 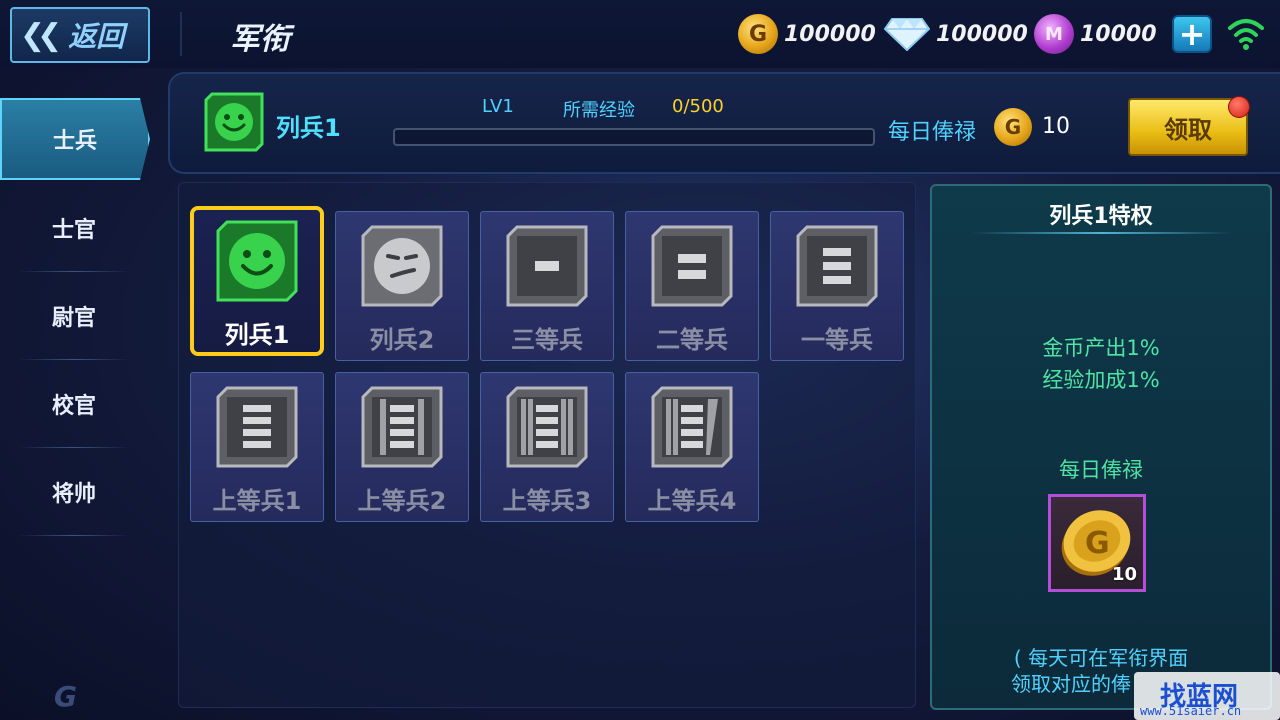 What do you see at coordinates (260, 39) in the screenshot?
I see `page-title: 军衔` at bounding box center [260, 39].